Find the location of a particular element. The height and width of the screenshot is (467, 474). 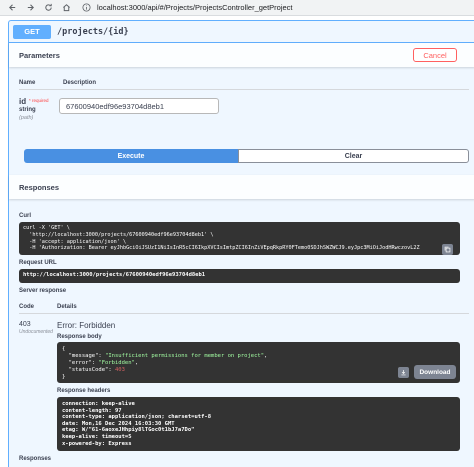

responses-header: Responses is located at coordinates (241, 187).